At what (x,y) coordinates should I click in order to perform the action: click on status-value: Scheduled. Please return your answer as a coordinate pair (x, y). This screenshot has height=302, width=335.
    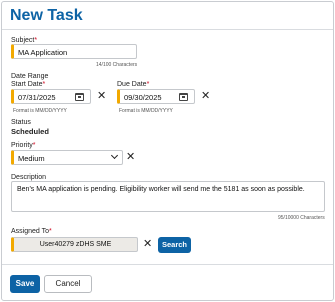
    Looking at the image, I should click on (30, 131).